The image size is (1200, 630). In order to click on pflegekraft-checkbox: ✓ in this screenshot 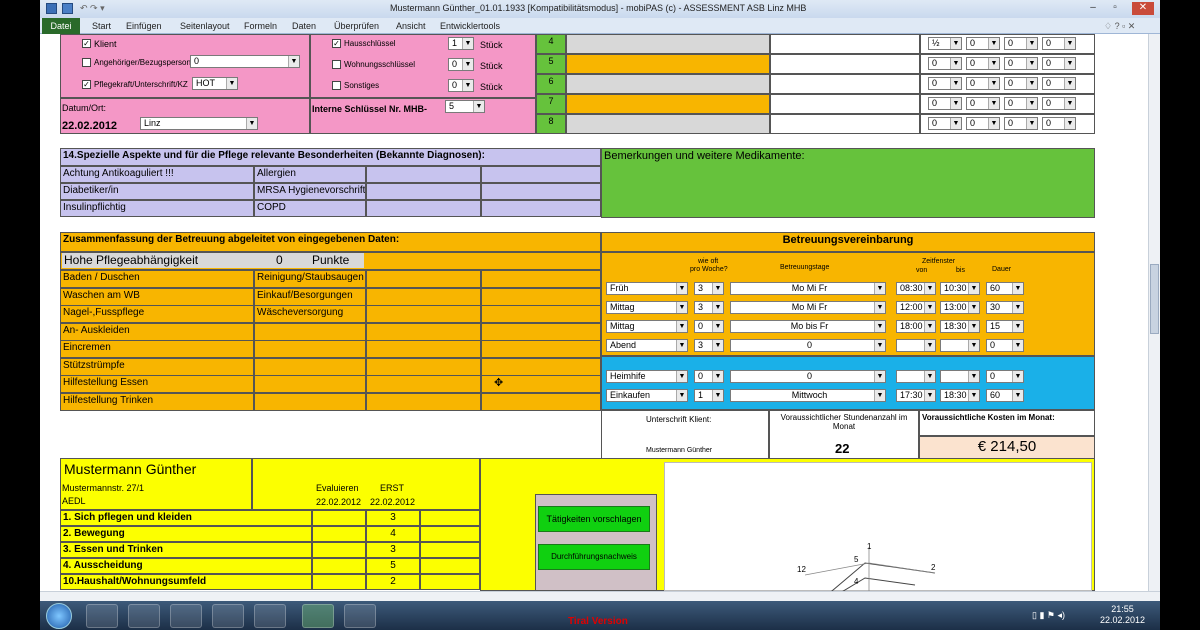, I will do `click(86, 84)`.